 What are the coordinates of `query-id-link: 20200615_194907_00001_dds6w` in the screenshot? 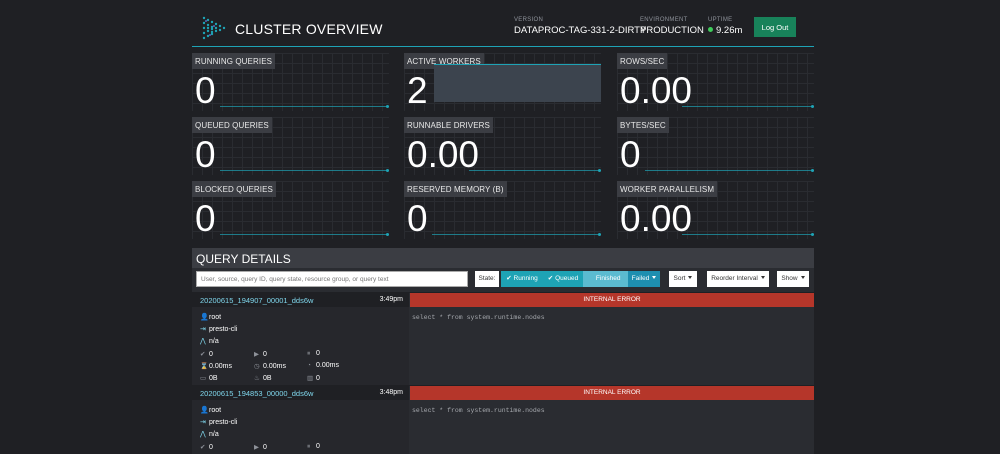 It's located at (256, 300).